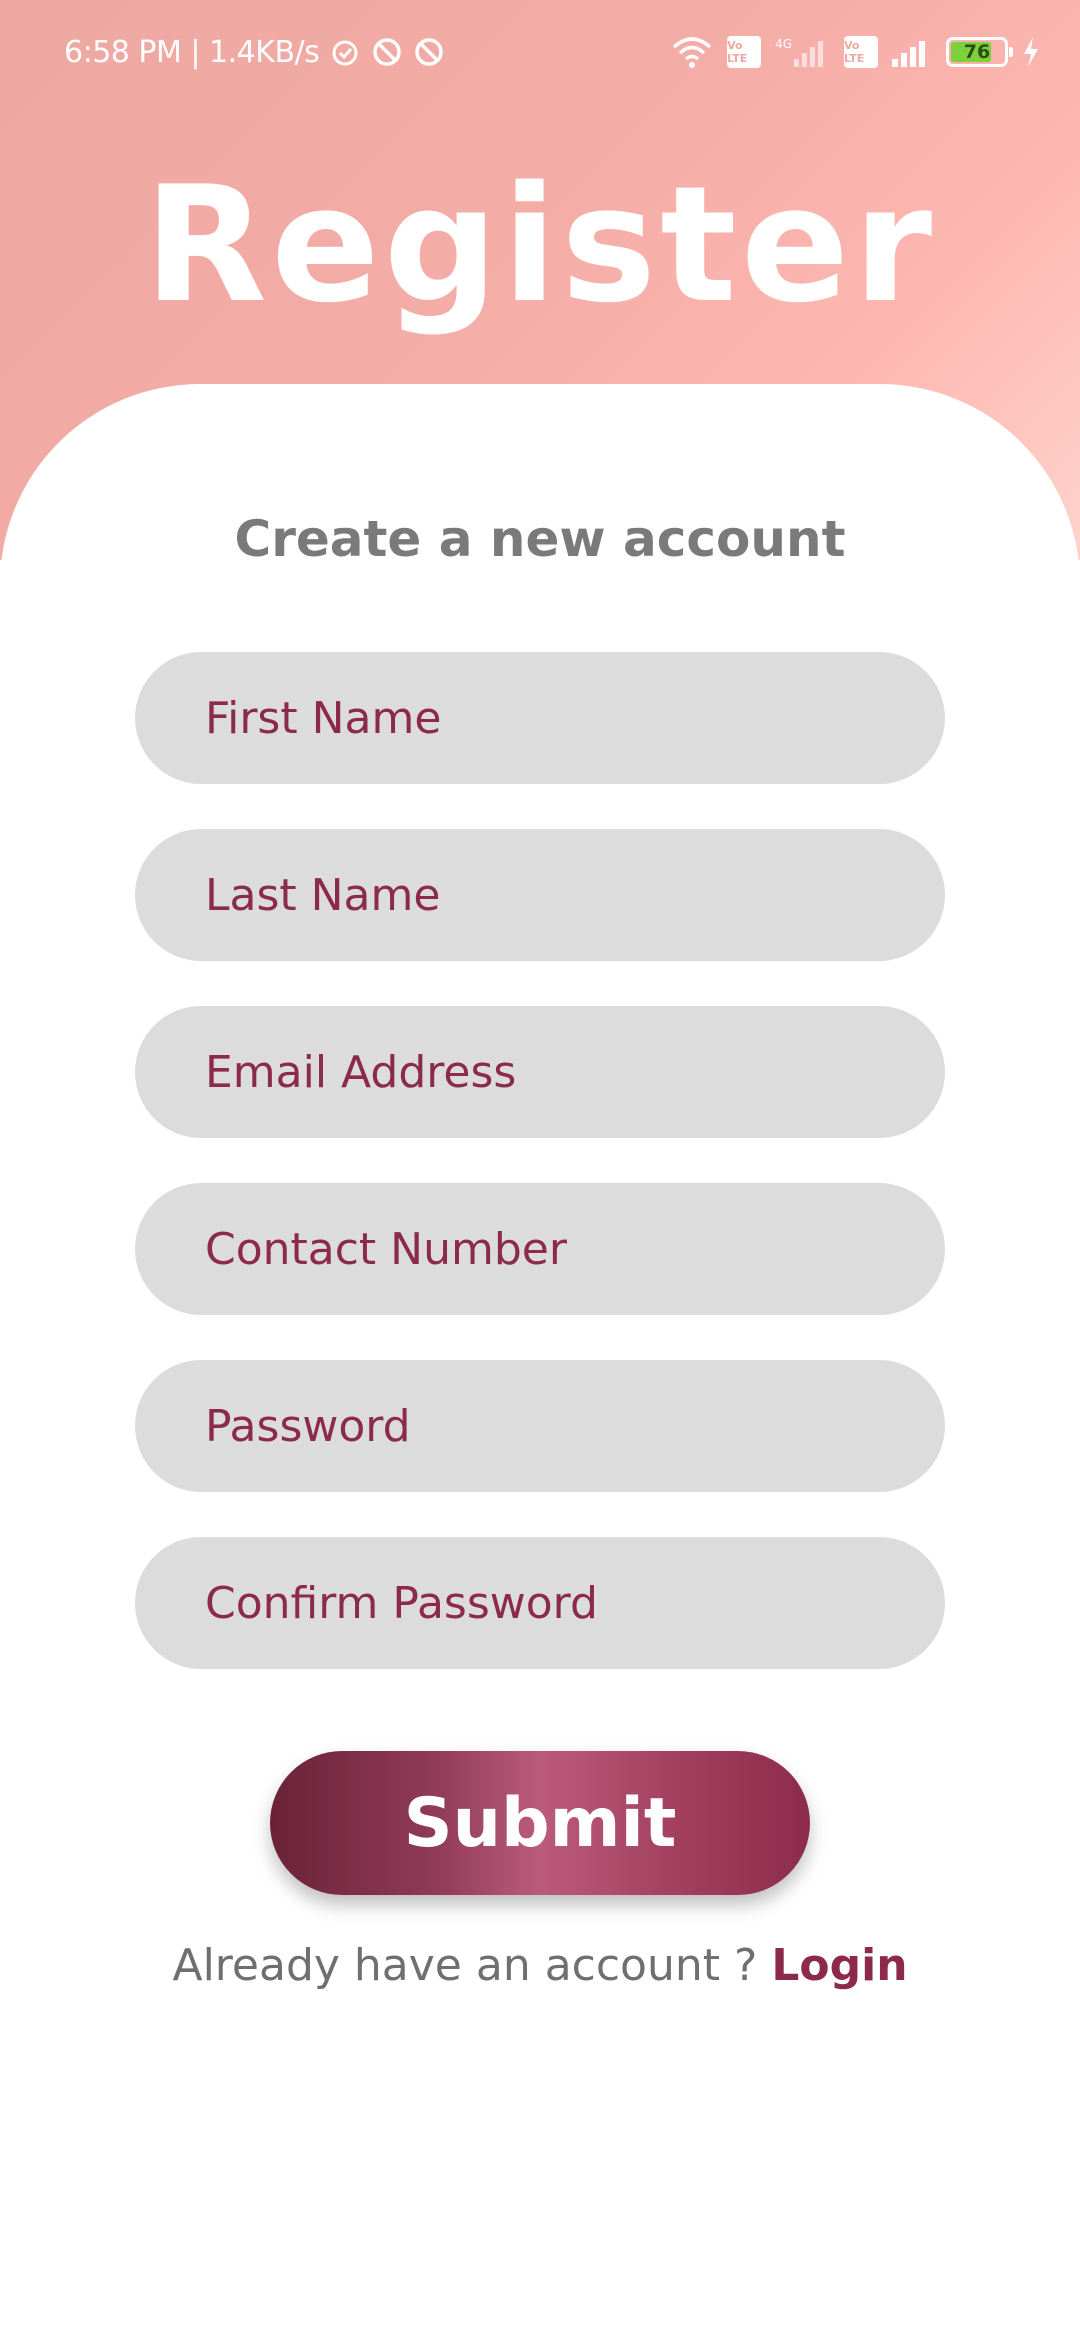 This screenshot has height=2340, width=1080. I want to click on confirm-password-field, so click(540, 1603).